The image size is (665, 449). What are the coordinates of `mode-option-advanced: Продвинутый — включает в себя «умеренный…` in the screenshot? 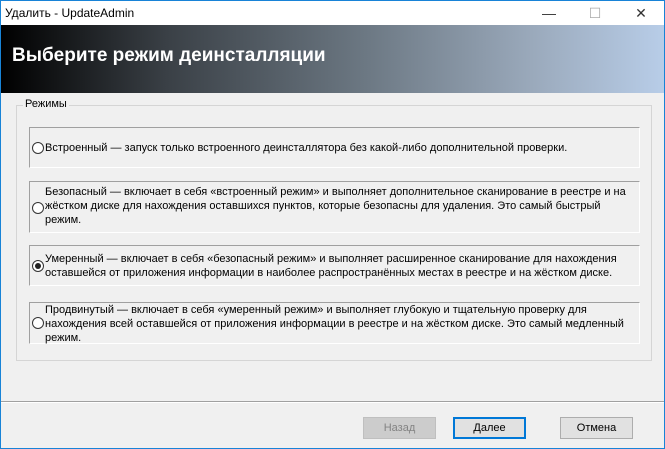 It's located at (334, 323).